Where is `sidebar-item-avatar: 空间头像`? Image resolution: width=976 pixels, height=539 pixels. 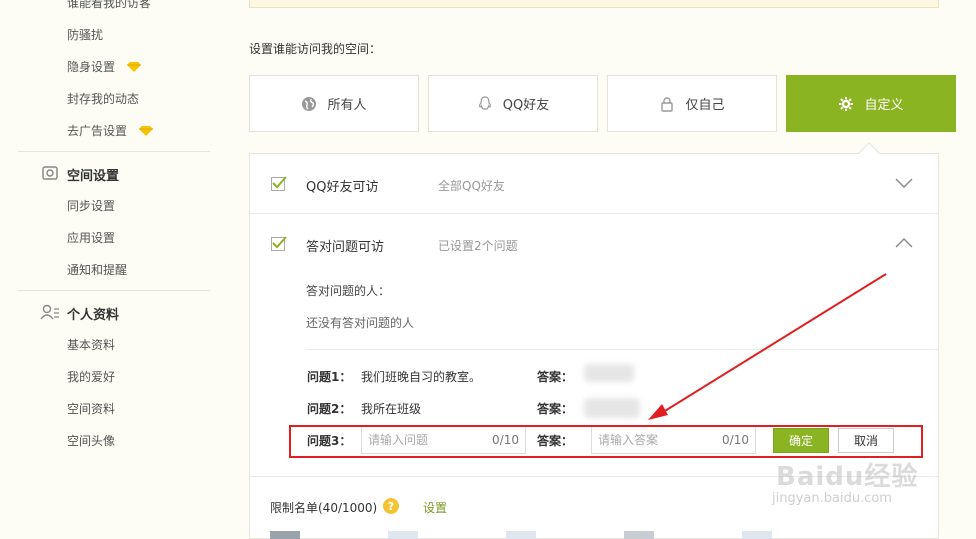
sidebar-item-avatar: 空间头像 is located at coordinates (91, 440).